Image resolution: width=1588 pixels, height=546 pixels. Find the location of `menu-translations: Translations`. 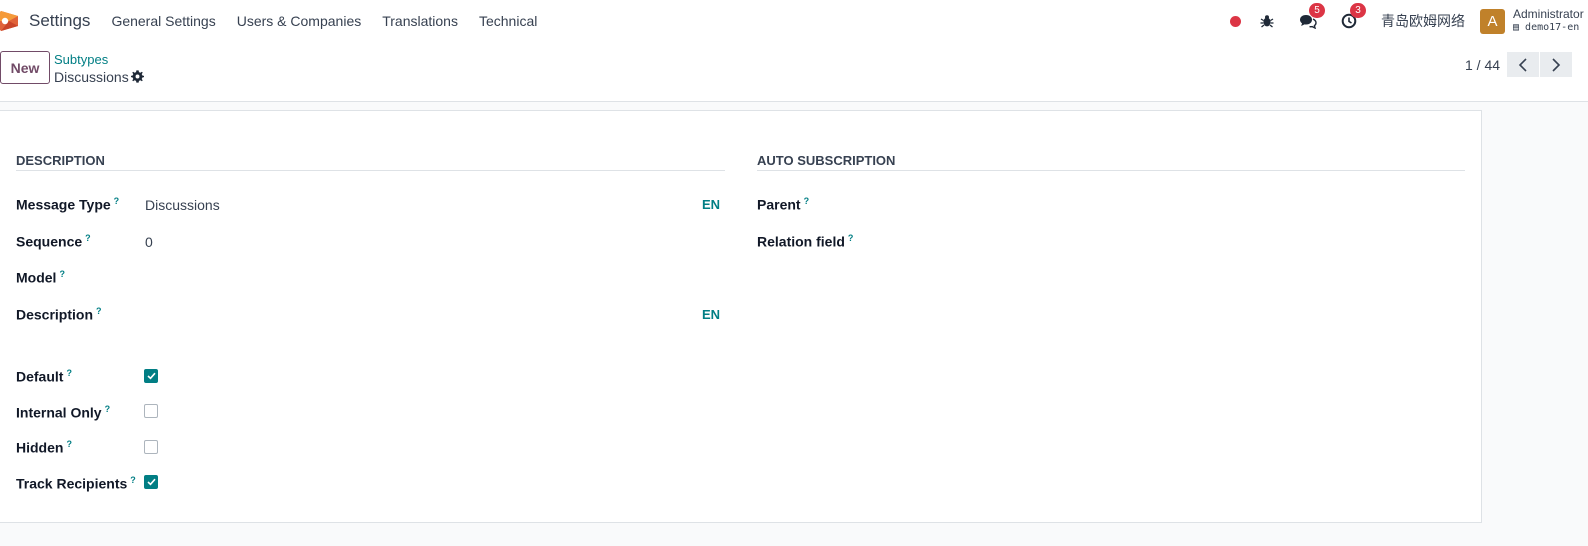

menu-translations: Translations is located at coordinates (420, 21).